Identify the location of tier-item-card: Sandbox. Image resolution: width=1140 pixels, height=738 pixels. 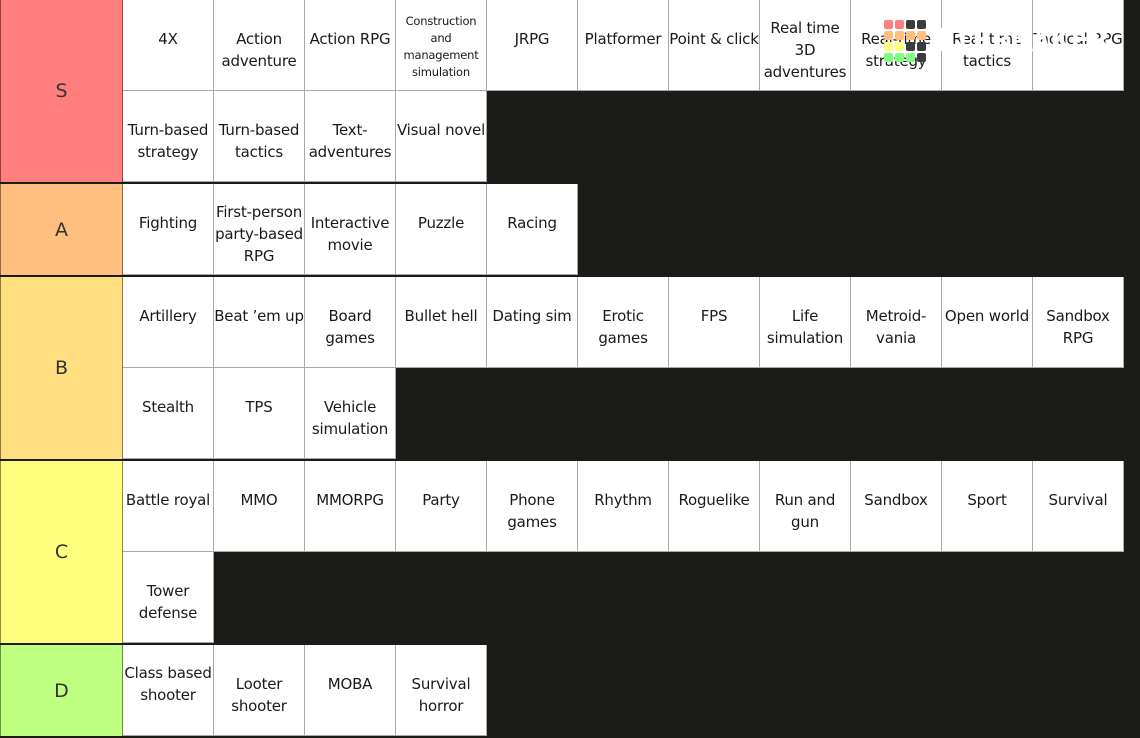
(896, 506).